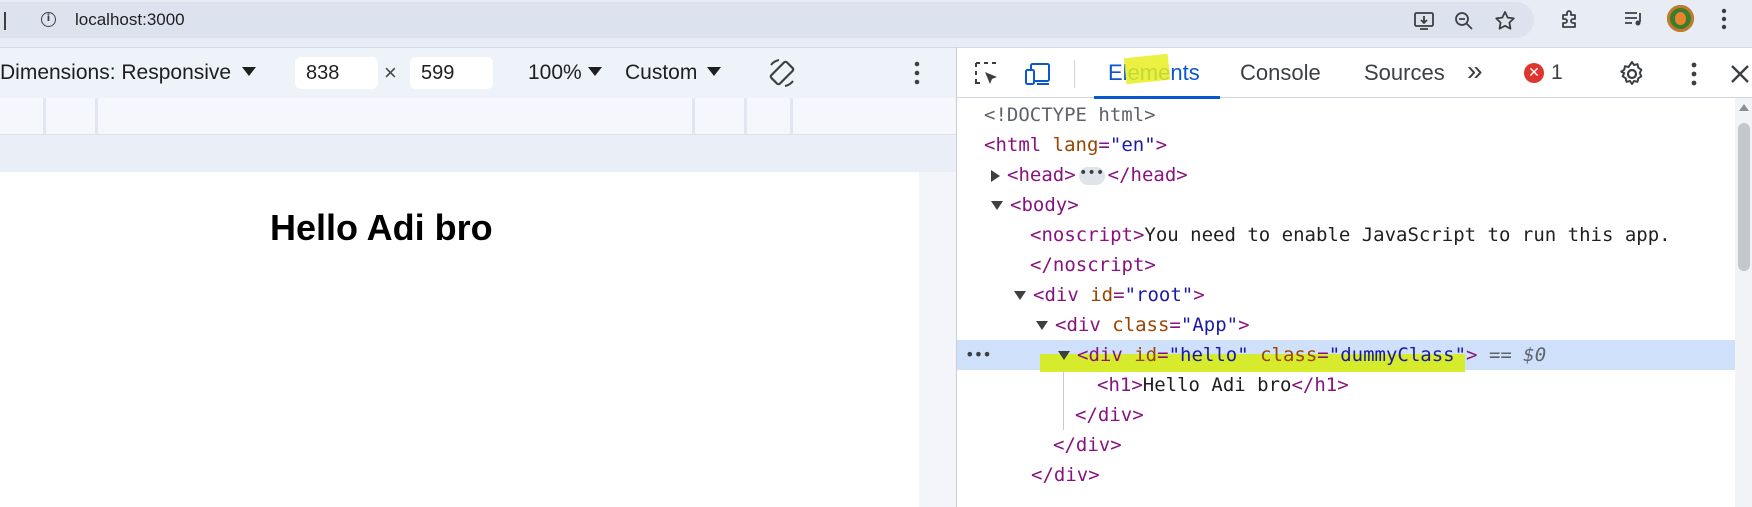 The image size is (1752, 507). I want to click on attr-name: lang, so click(1076, 145).